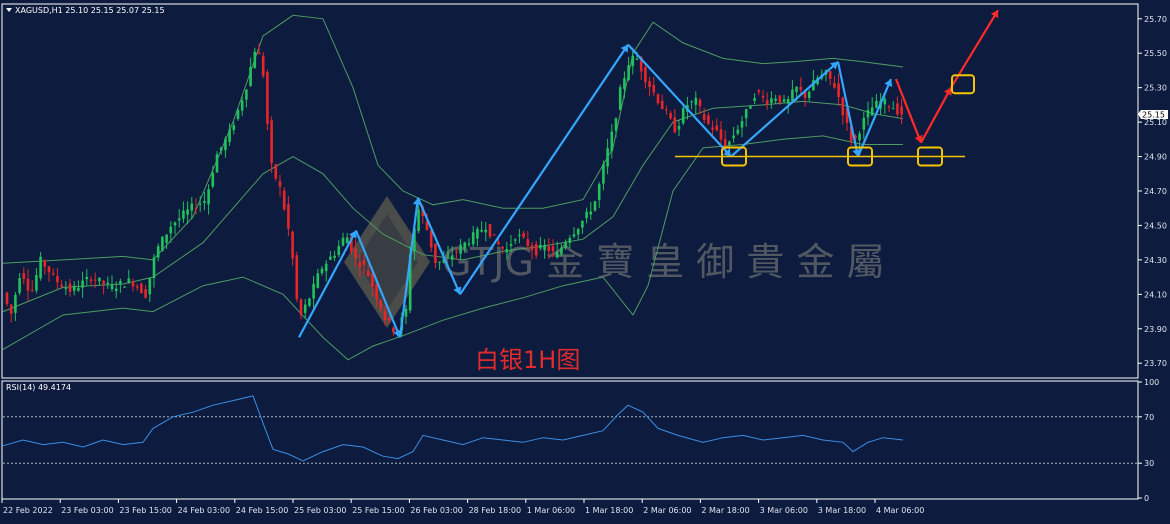 The image size is (1170, 524). Describe the element at coordinates (145, 510) in the screenshot. I see `time-axis-label: 23 Feb 15:00` at that location.